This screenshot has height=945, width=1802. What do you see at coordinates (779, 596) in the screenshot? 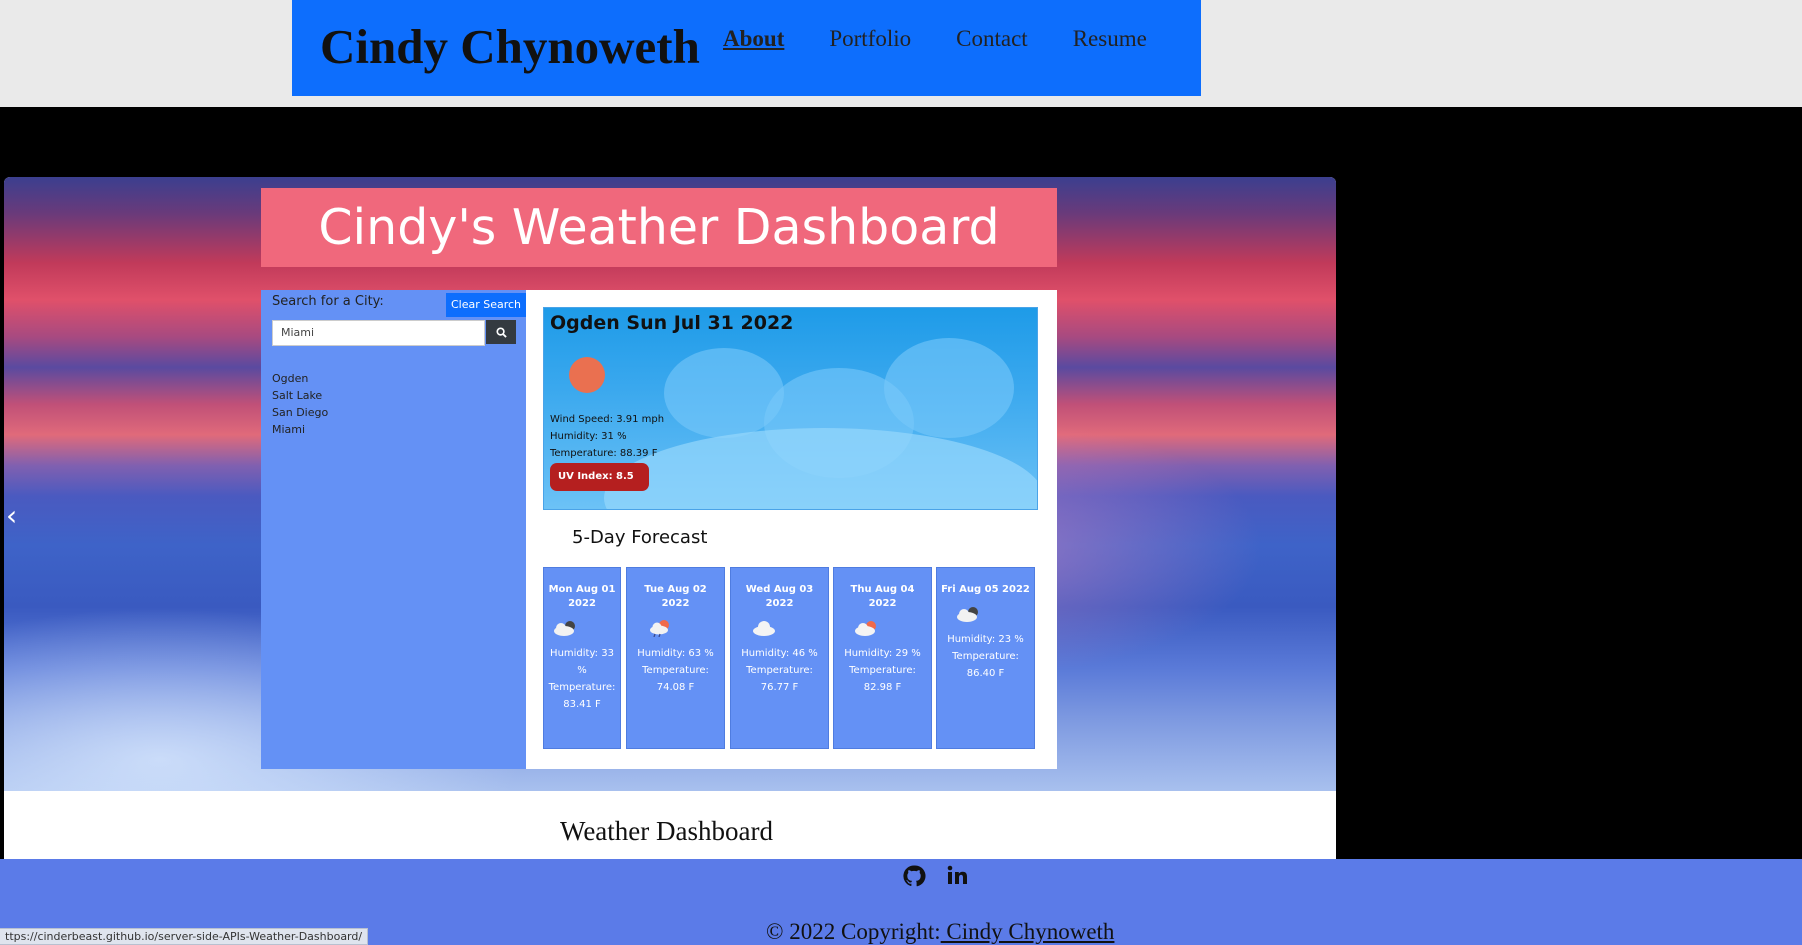
I see `forecast-date: Wed Aug 03 2022` at bounding box center [779, 596].